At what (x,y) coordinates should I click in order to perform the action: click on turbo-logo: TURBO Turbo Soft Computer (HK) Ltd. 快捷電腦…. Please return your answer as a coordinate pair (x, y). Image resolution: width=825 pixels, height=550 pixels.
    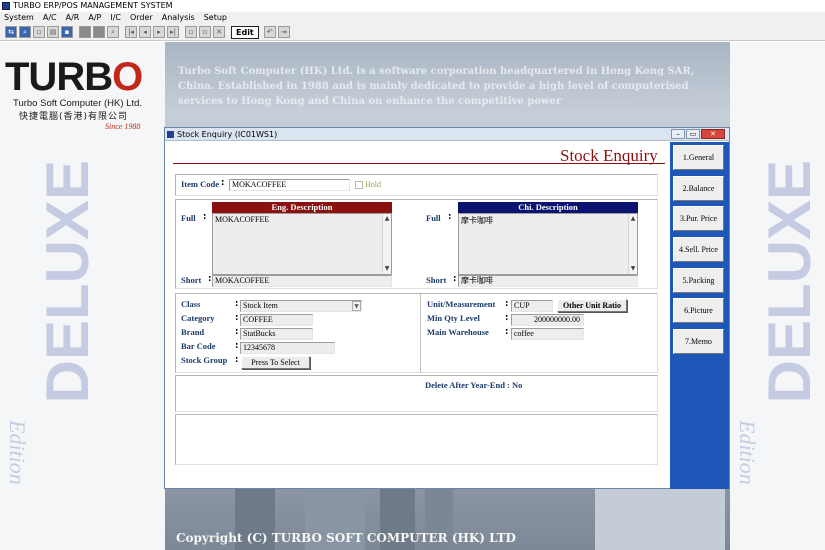
    Looking at the image, I should click on (85, 101).